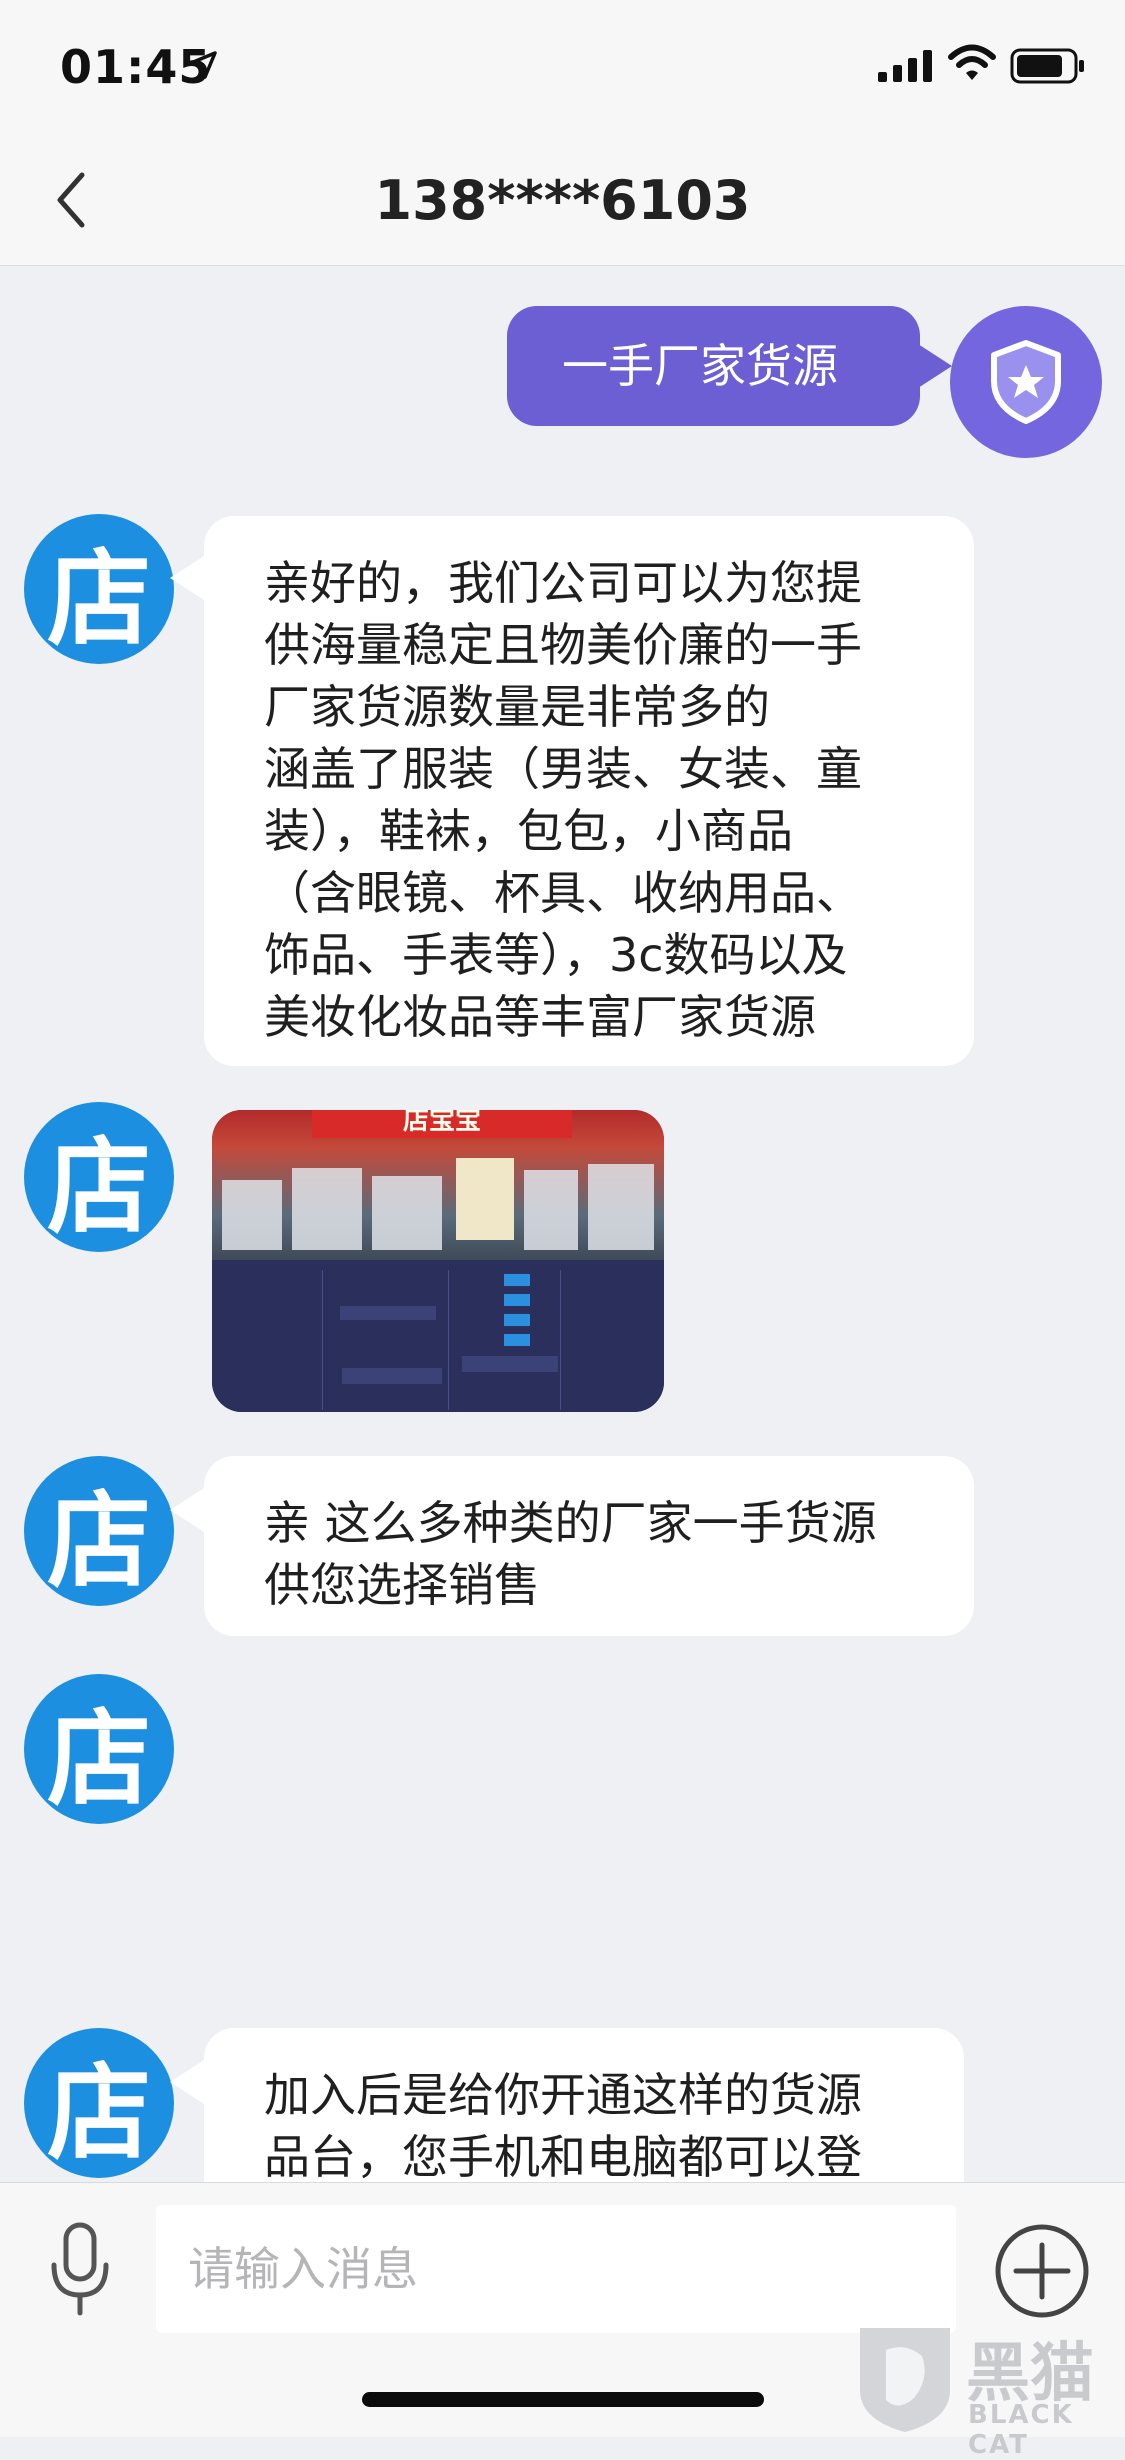  Describe the element at coordinates (1042, 2271) in the screenshot. I see `plus-circle-icon` at that location.